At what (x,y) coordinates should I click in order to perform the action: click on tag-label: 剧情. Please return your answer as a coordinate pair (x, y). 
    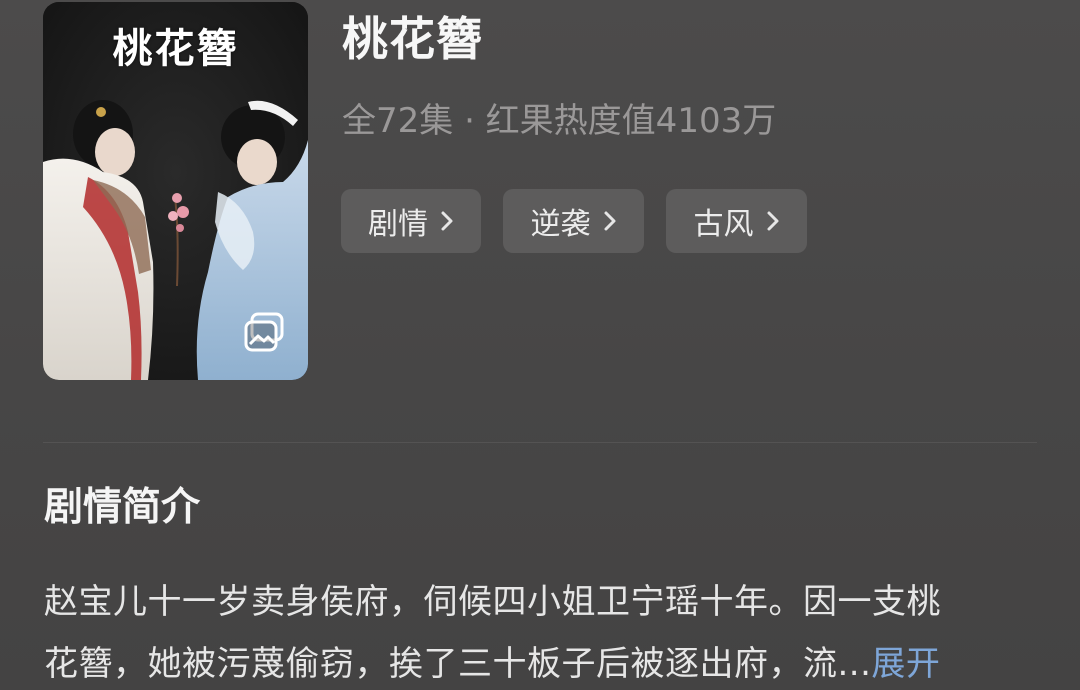
    Looking at the image, I should click on (398, 224).